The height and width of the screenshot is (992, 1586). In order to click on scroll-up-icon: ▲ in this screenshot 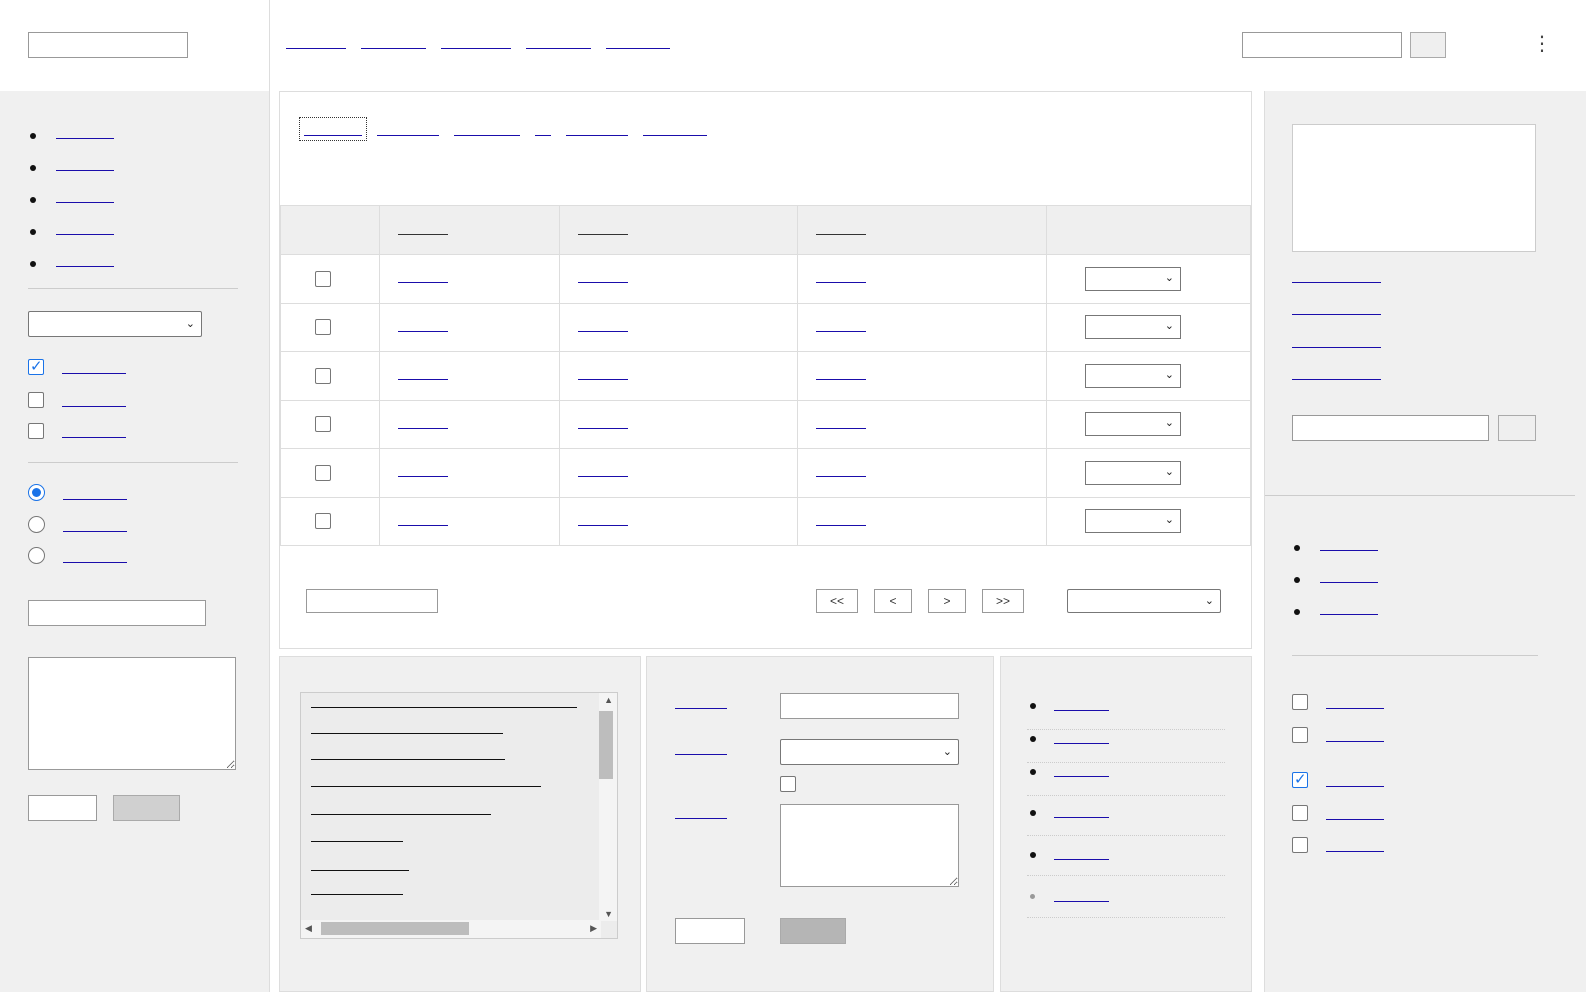, I will do `click(608, 700)`.